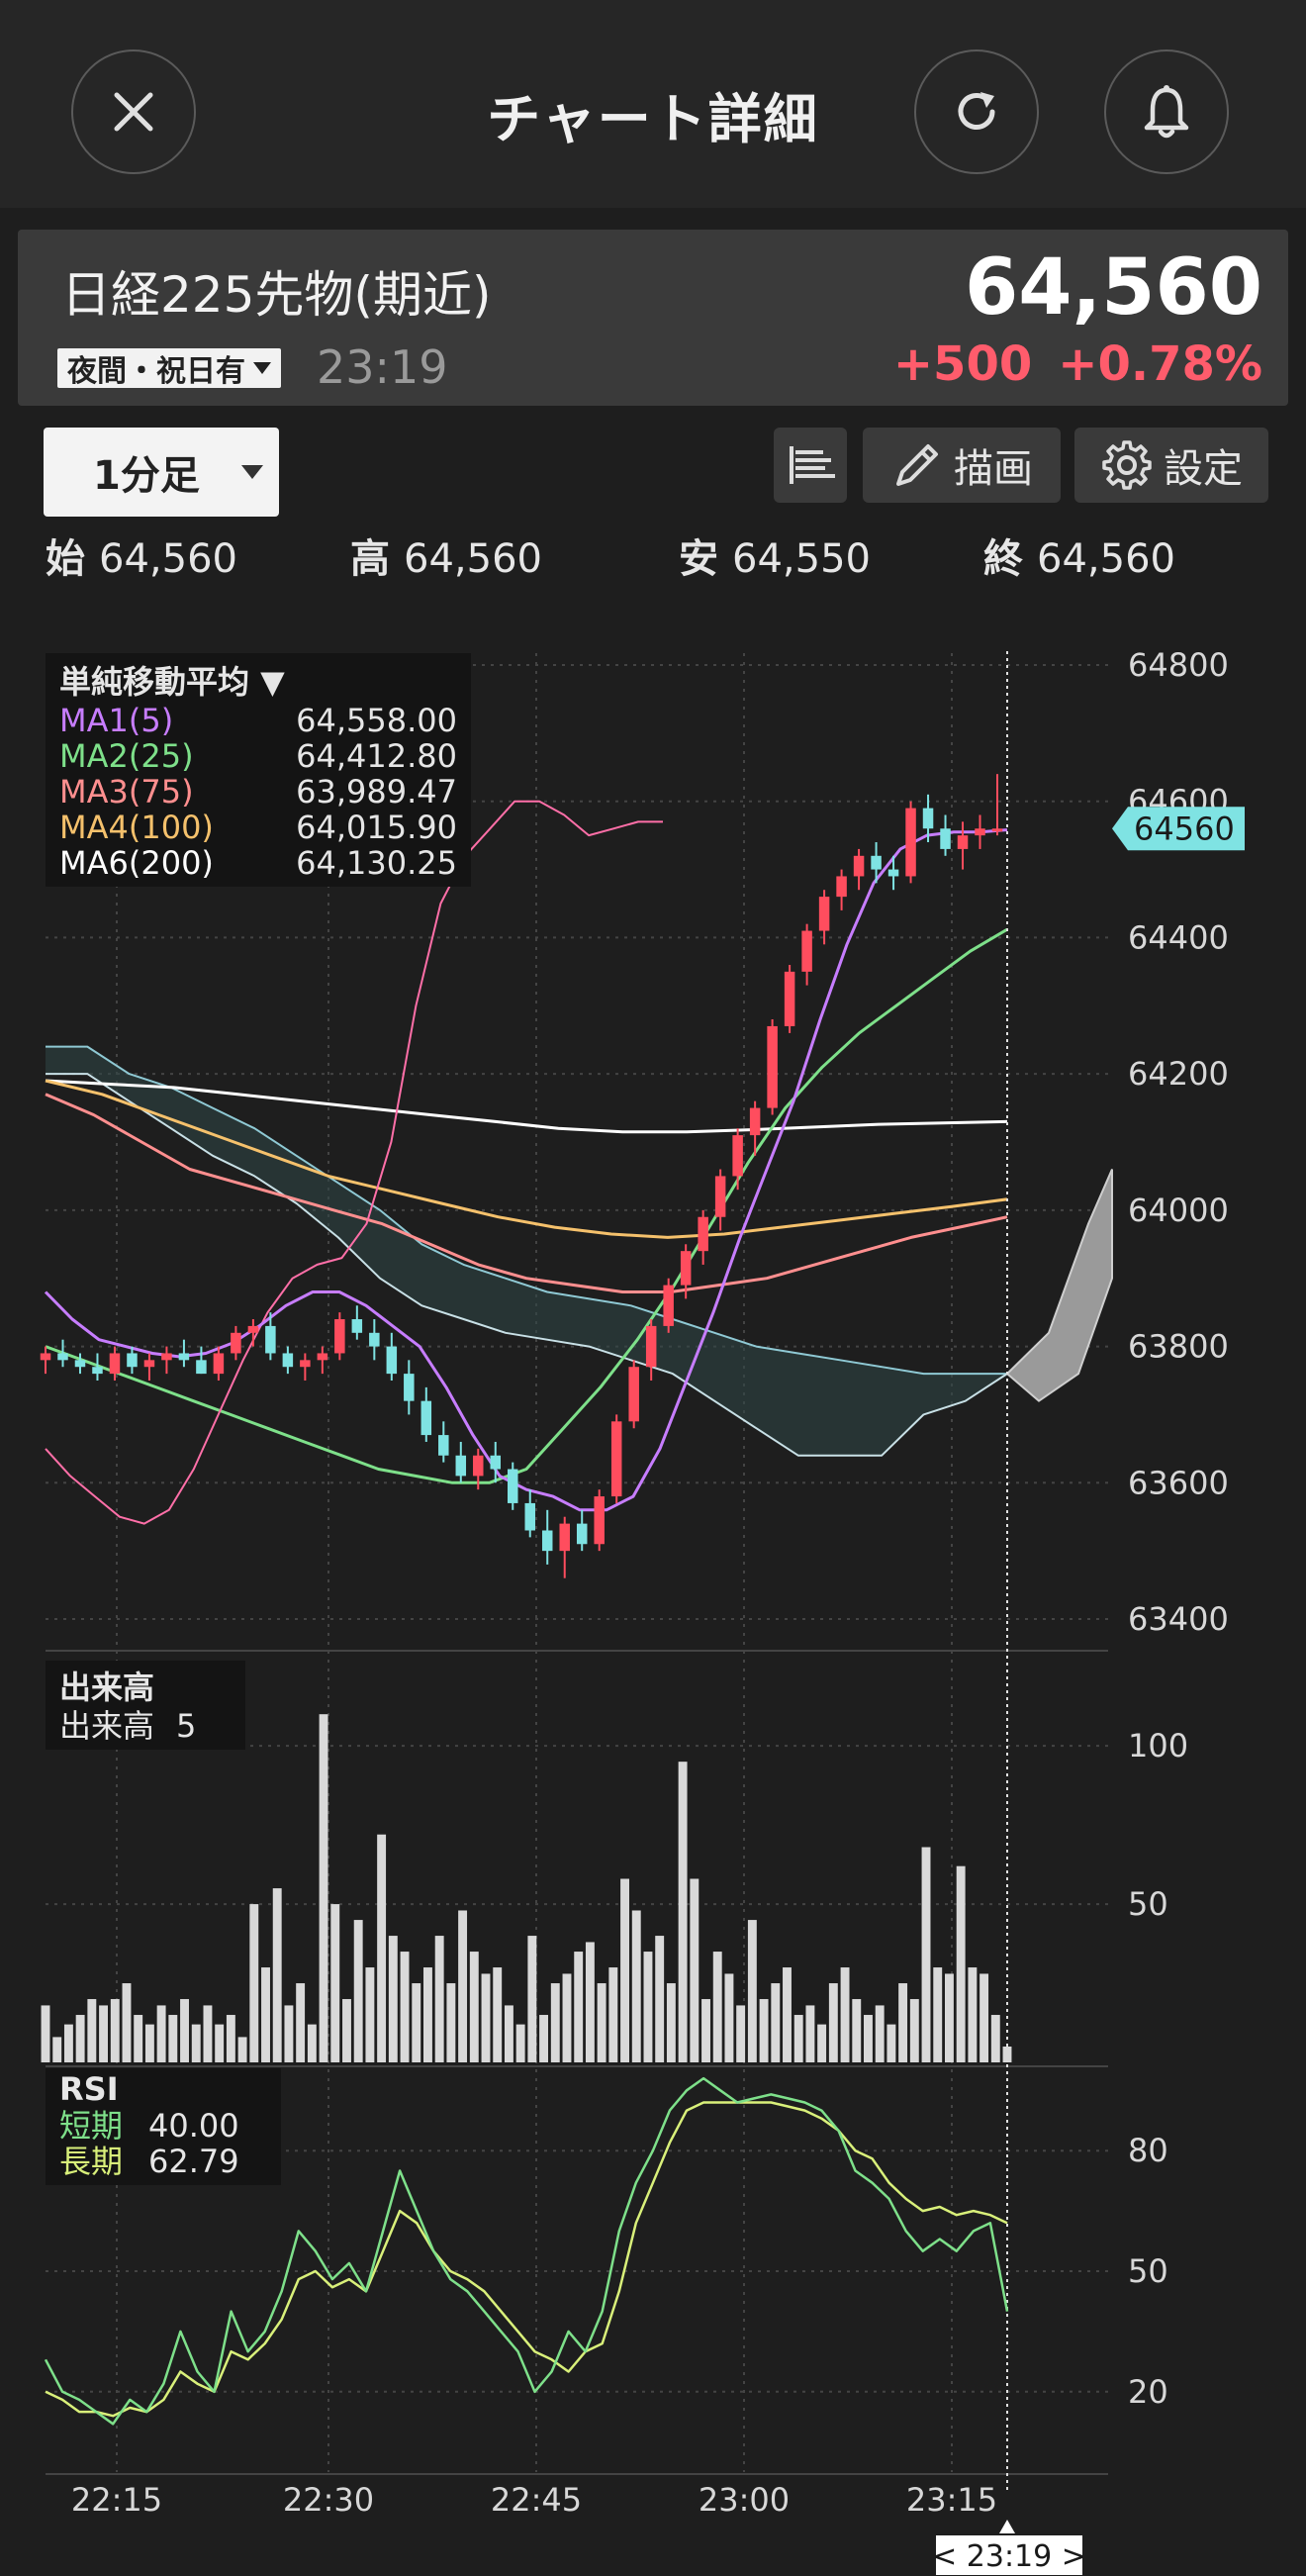 This screenshot has height=2576, width=1306. I want to click on time-axis-tick-label: 23:15, so click(951, 2500).